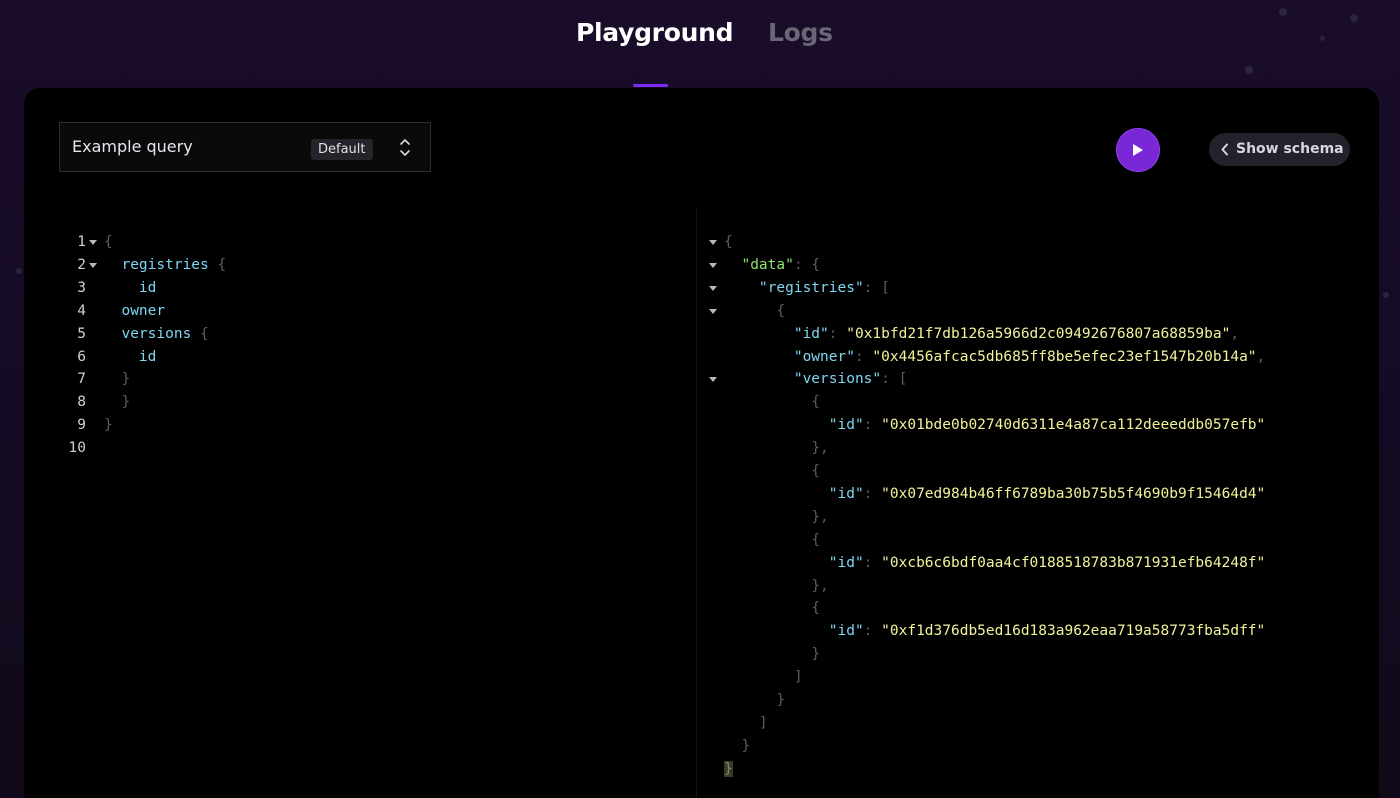  I want to click on query-line: owner, so click(134, 311).